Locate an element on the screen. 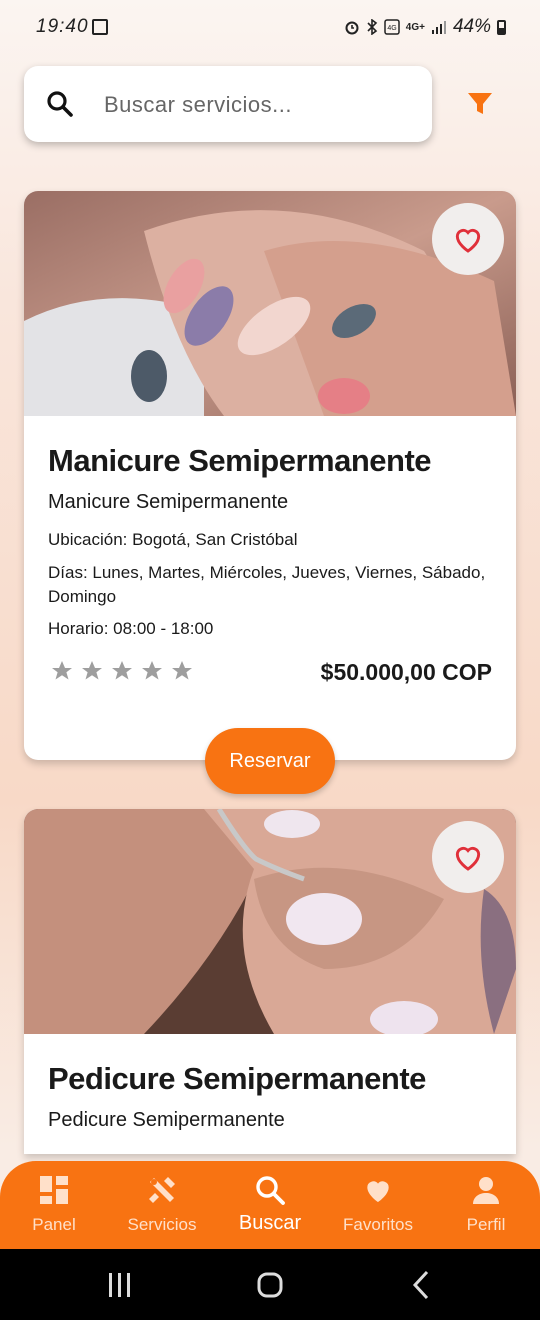 The height and width of the screenshot is (1320, 540). svg-text: 4G is located at coordinates (391, 28).